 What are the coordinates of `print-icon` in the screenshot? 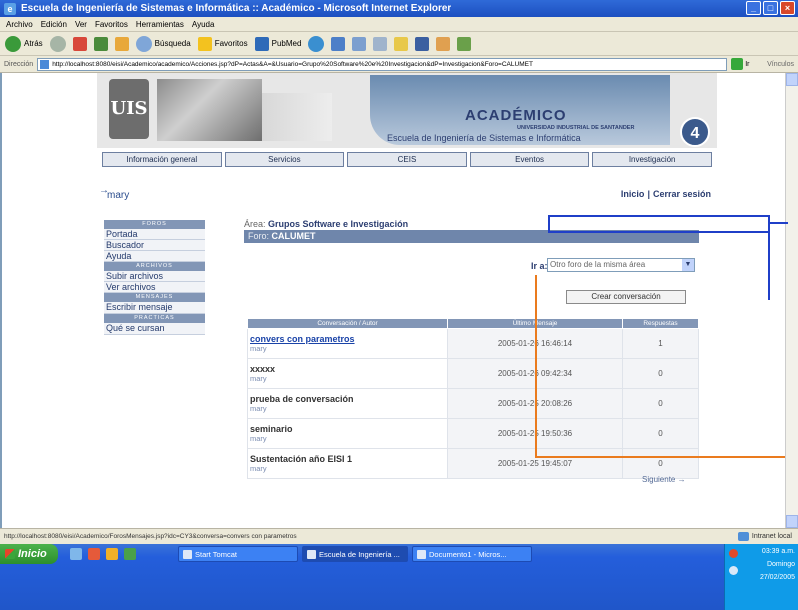 It's located at (380, 43).